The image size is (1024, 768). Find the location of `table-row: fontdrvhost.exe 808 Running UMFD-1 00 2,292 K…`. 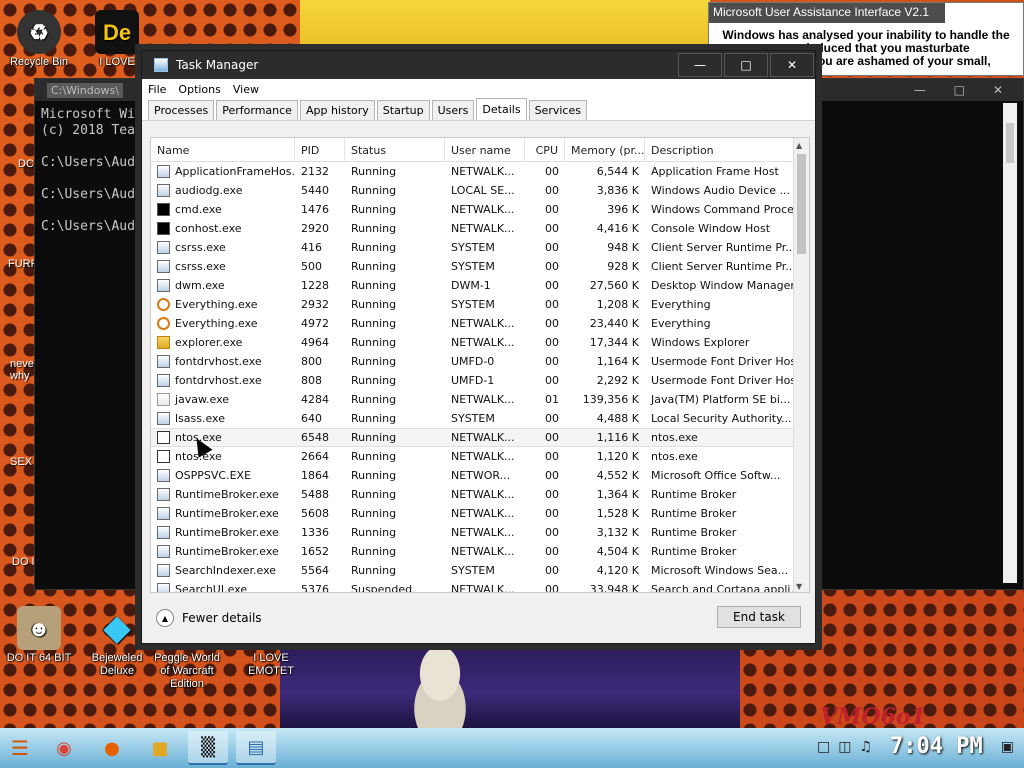

table-row: fontdrvhost.exe 808 Running UMFD-1 00 2,292 K… is located at coordinates (480, 380).